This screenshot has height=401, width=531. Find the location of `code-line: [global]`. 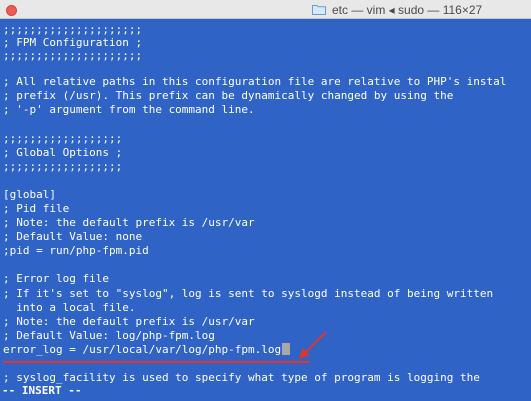

code-line: [global] is located at coordinates (29, 194).